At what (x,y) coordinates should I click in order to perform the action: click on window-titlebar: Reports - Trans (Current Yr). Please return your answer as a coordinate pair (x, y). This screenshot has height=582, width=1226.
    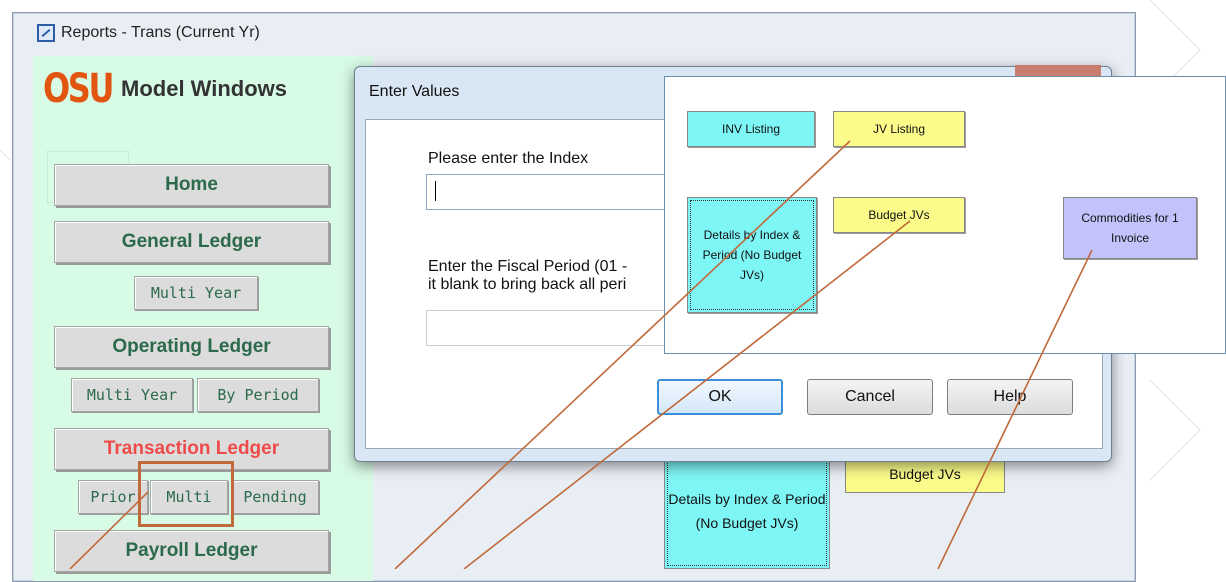
    Looking at the image, I should click on (574, 33).